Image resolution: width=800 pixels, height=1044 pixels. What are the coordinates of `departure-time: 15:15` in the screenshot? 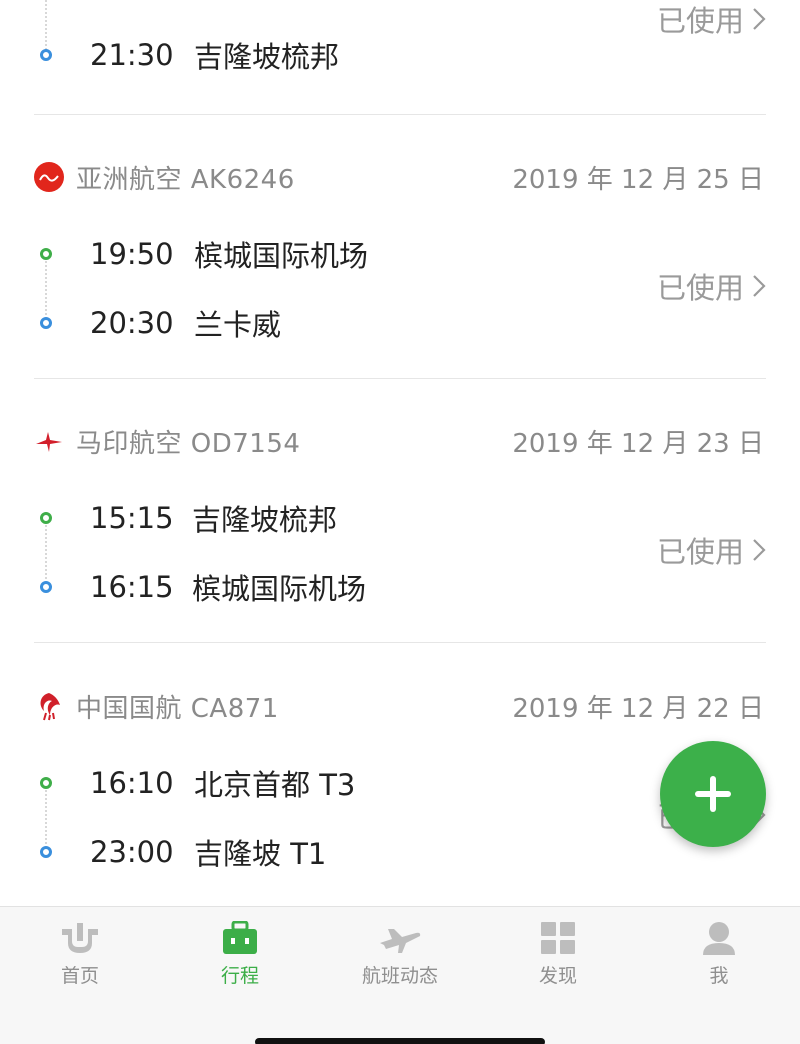 It's located at (132, 518).